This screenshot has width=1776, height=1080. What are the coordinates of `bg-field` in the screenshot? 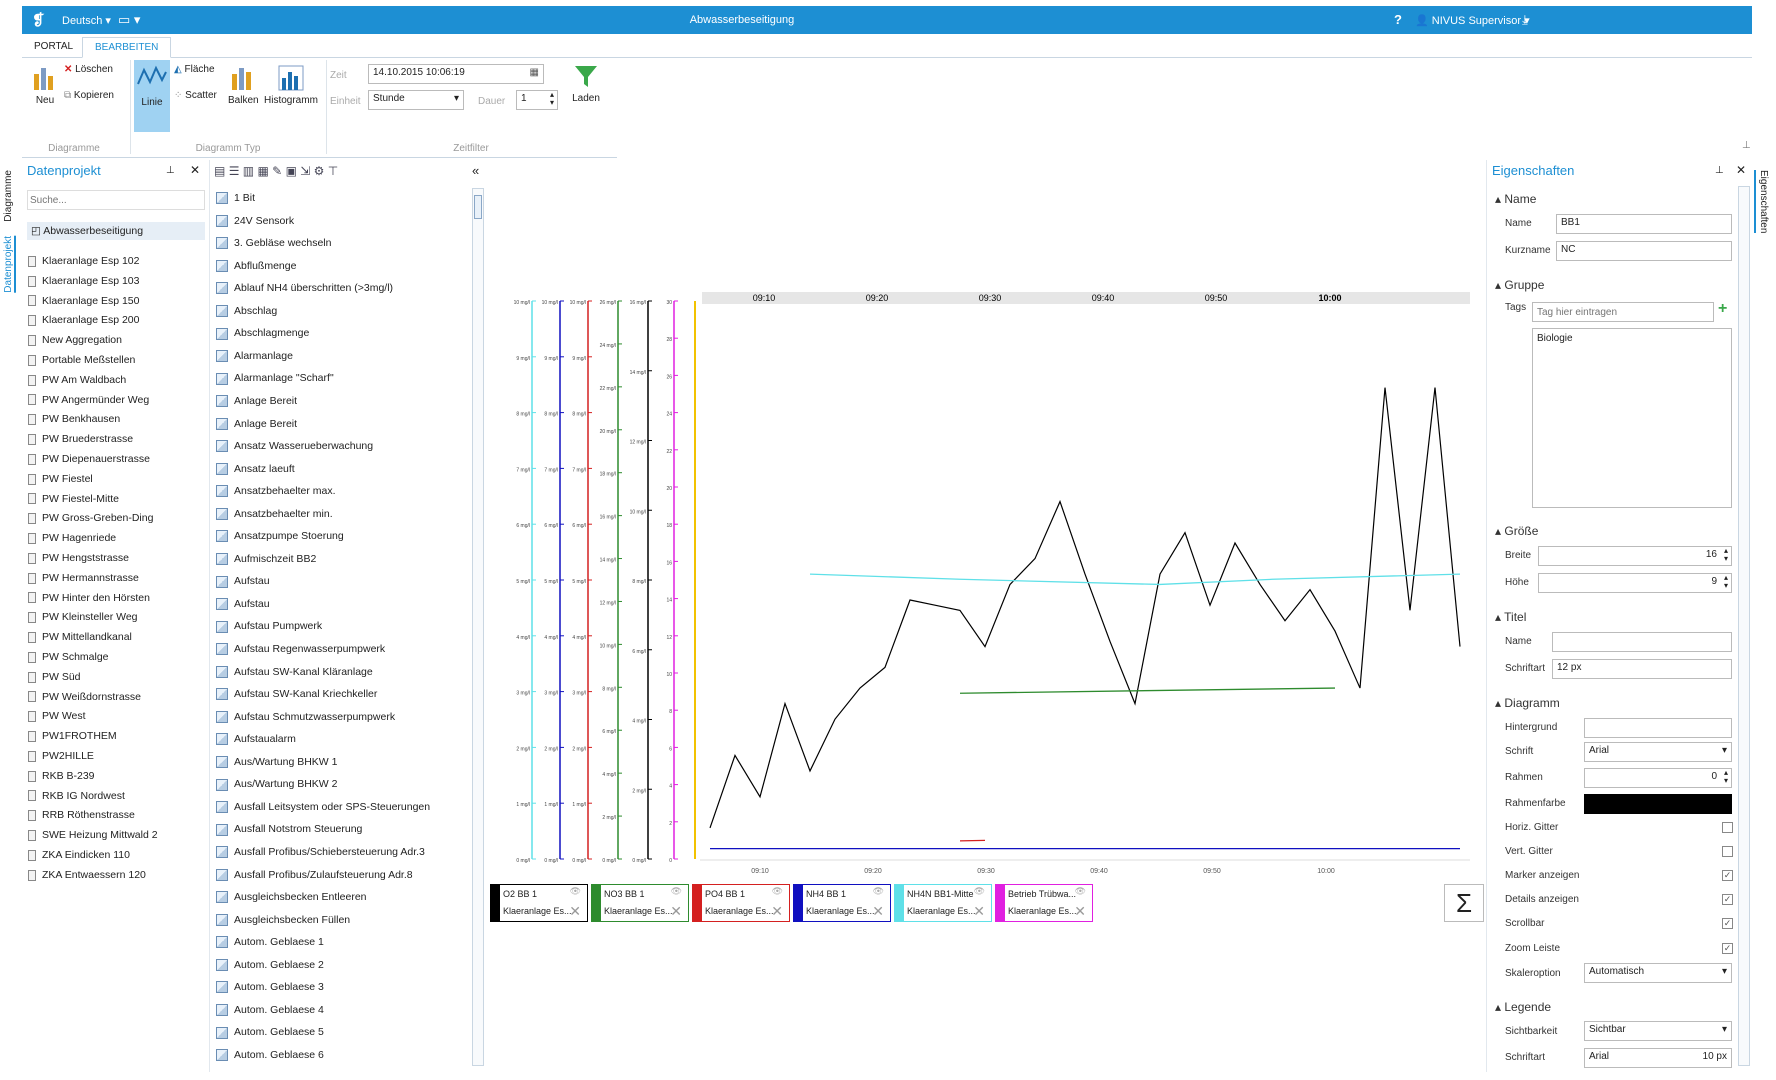 It's located at (1658, 728).